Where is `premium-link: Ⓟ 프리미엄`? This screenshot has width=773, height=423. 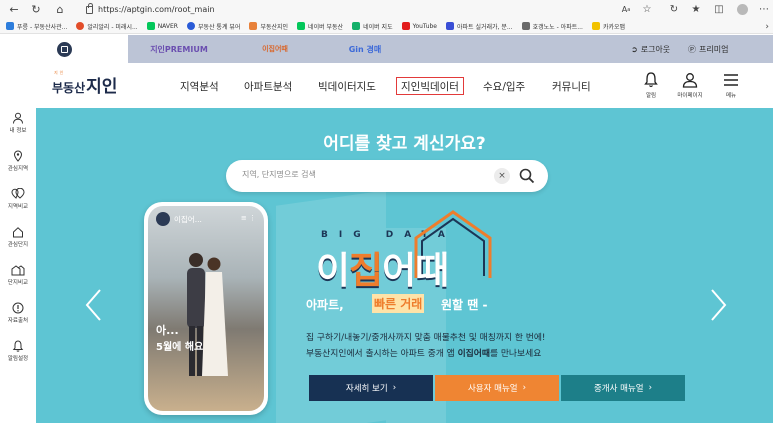
premium-link: Ⓟ 프리미엄 is located at coordinates (708, 49).